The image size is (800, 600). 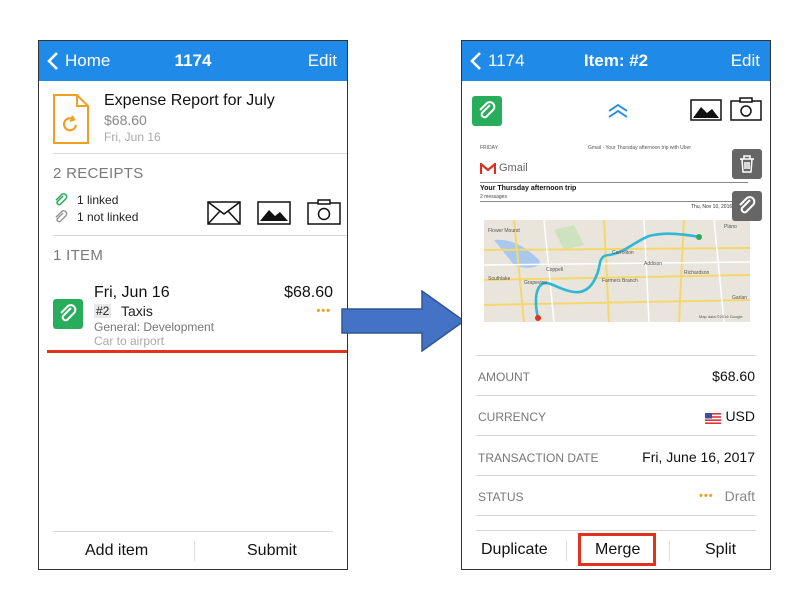 I want to click on duplicate-button: Duplicate, so click(x=514, y=550).